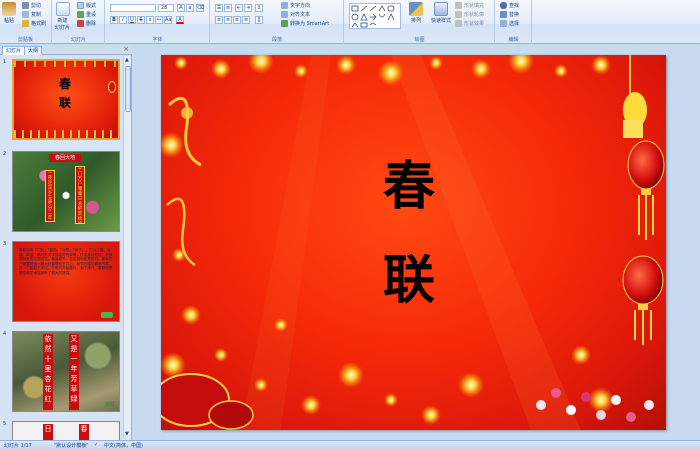 This screenshot has height=449, width=700. What do you see at coordinates (295, 14) in the screenshot?
I see `align-text-button: 对齐文本` at bounding box center [295, 14].